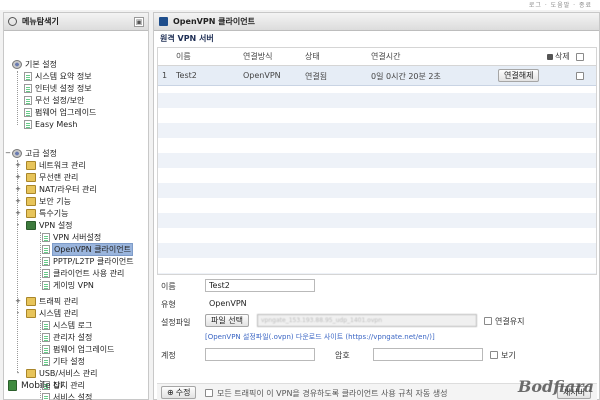 The height and width of the screenshot is (400, 600). What do you see at coordinates (40, 21) in the screenshot?
I see `menu-explorer-title: 메뉴탐색기` at bounding box center [40, 21].